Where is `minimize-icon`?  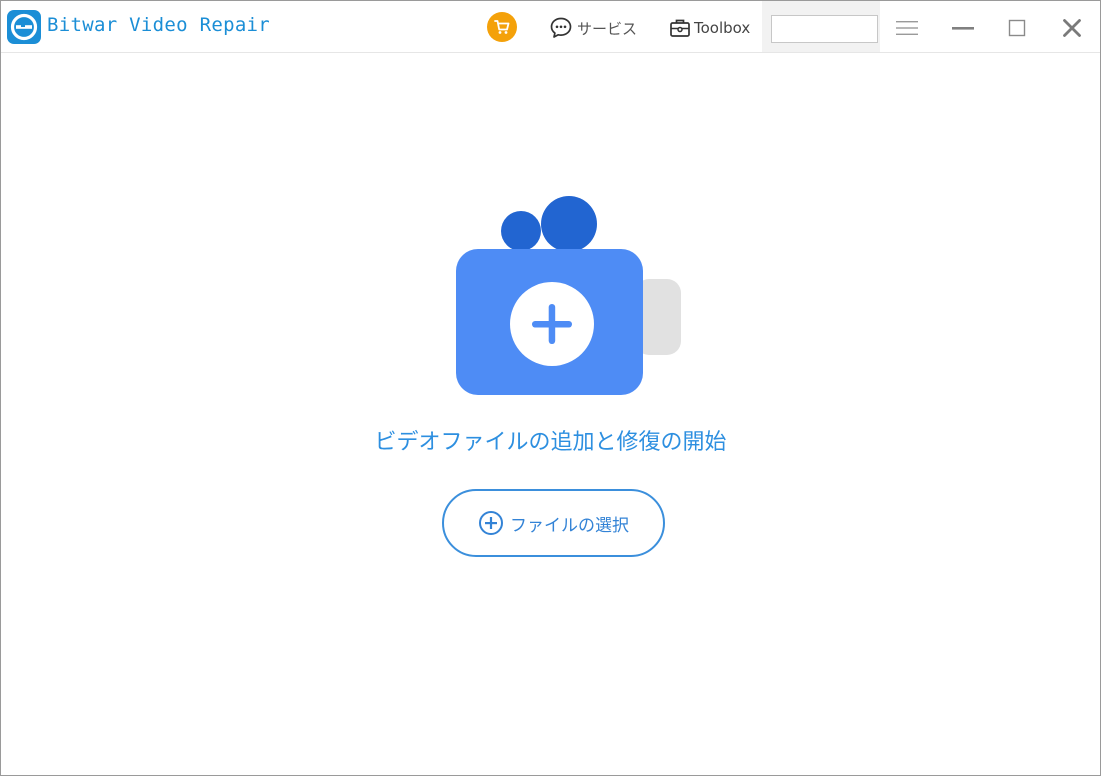 minimize-icon is located at coordinates (963, 28).